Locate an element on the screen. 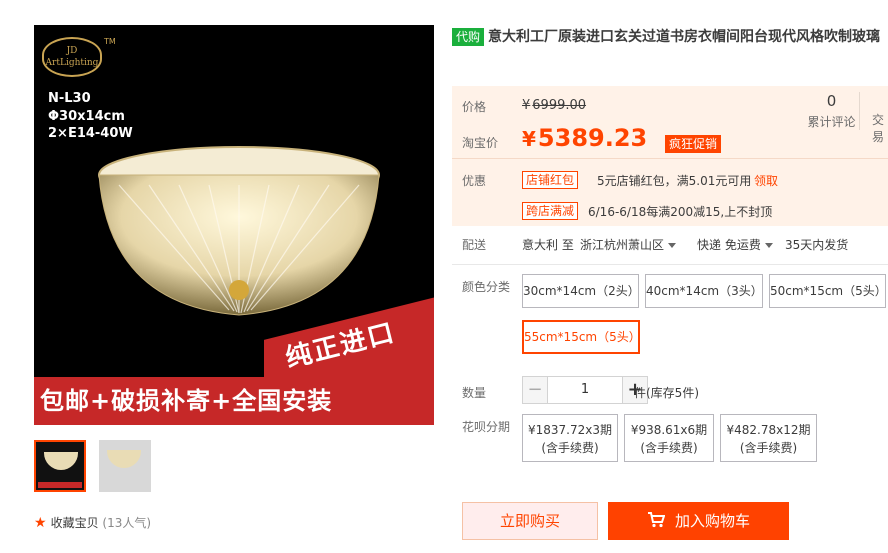 The width and height of the screenshot is (888, 553). option-30cm: 30cm*14cm（2头） is located at coordinates (581, 291).